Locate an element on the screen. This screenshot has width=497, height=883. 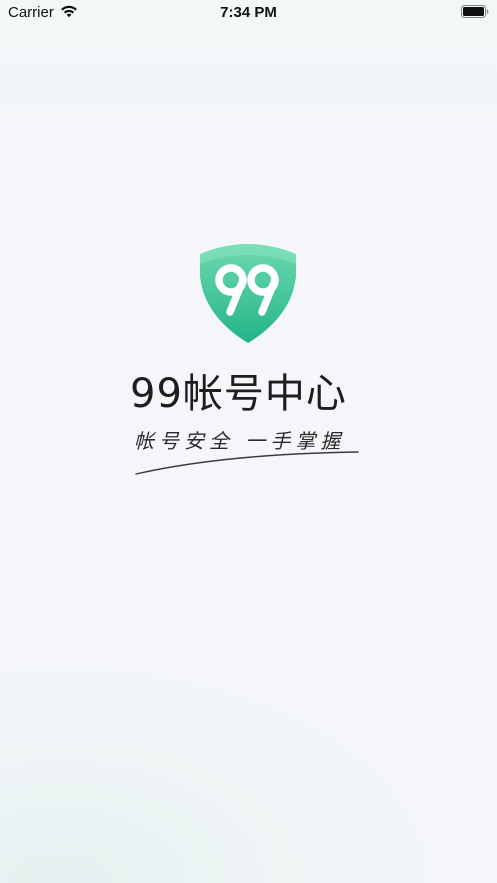
app-title: 99帐号中心 is located at coordinates (238, 394).